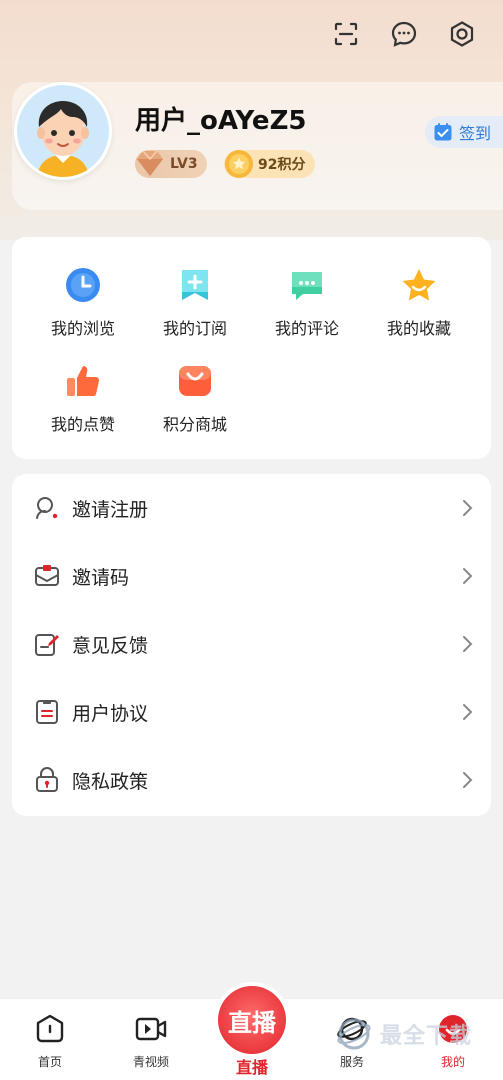 Image resolution: width=503 pixels, height=1080 pixels. Describe the element at coordinates (195, 381) in the screenshot. I see `shopping-bag-icon` at that location.